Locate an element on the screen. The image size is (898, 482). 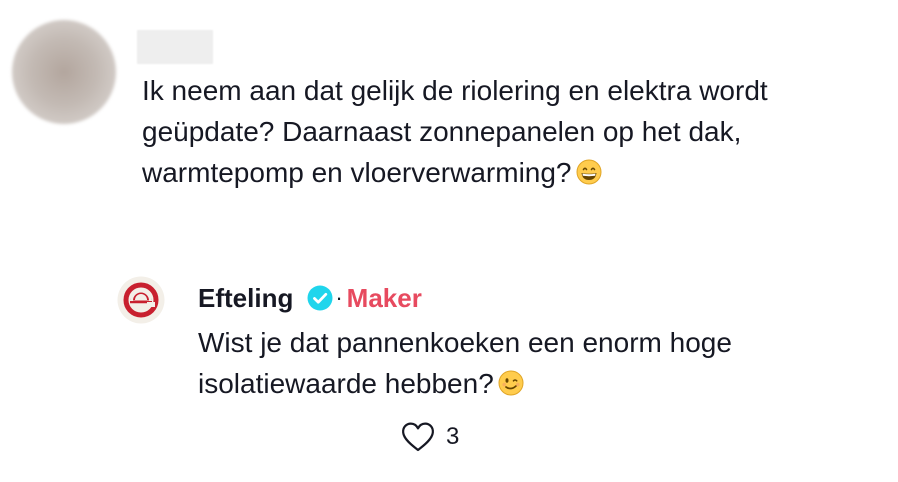
reply-header: Efteling · Maker is located at coordinates (310, 298).